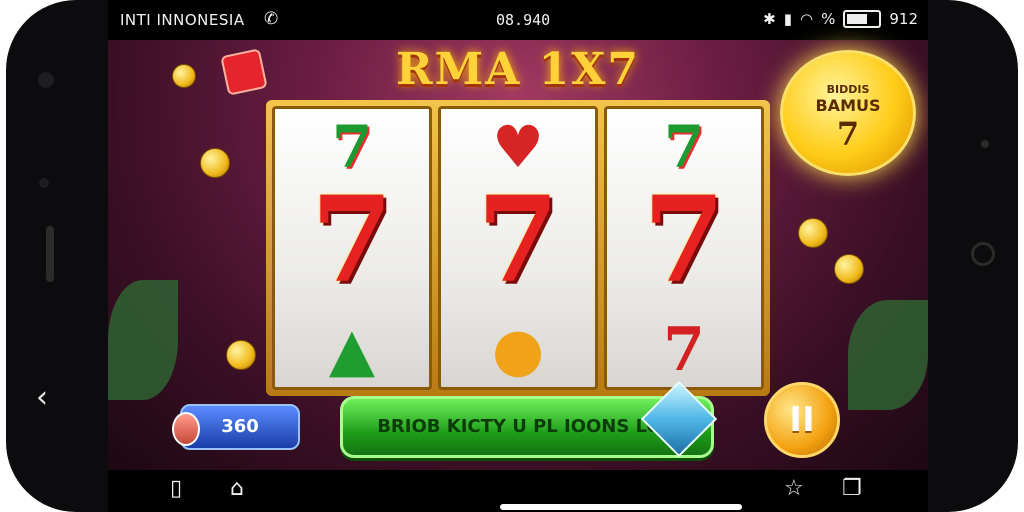 Image resolution: width=1024 pixels, height=512 pixels. I want to click on reel-1: 7 7 ▲, so click(352, 248).